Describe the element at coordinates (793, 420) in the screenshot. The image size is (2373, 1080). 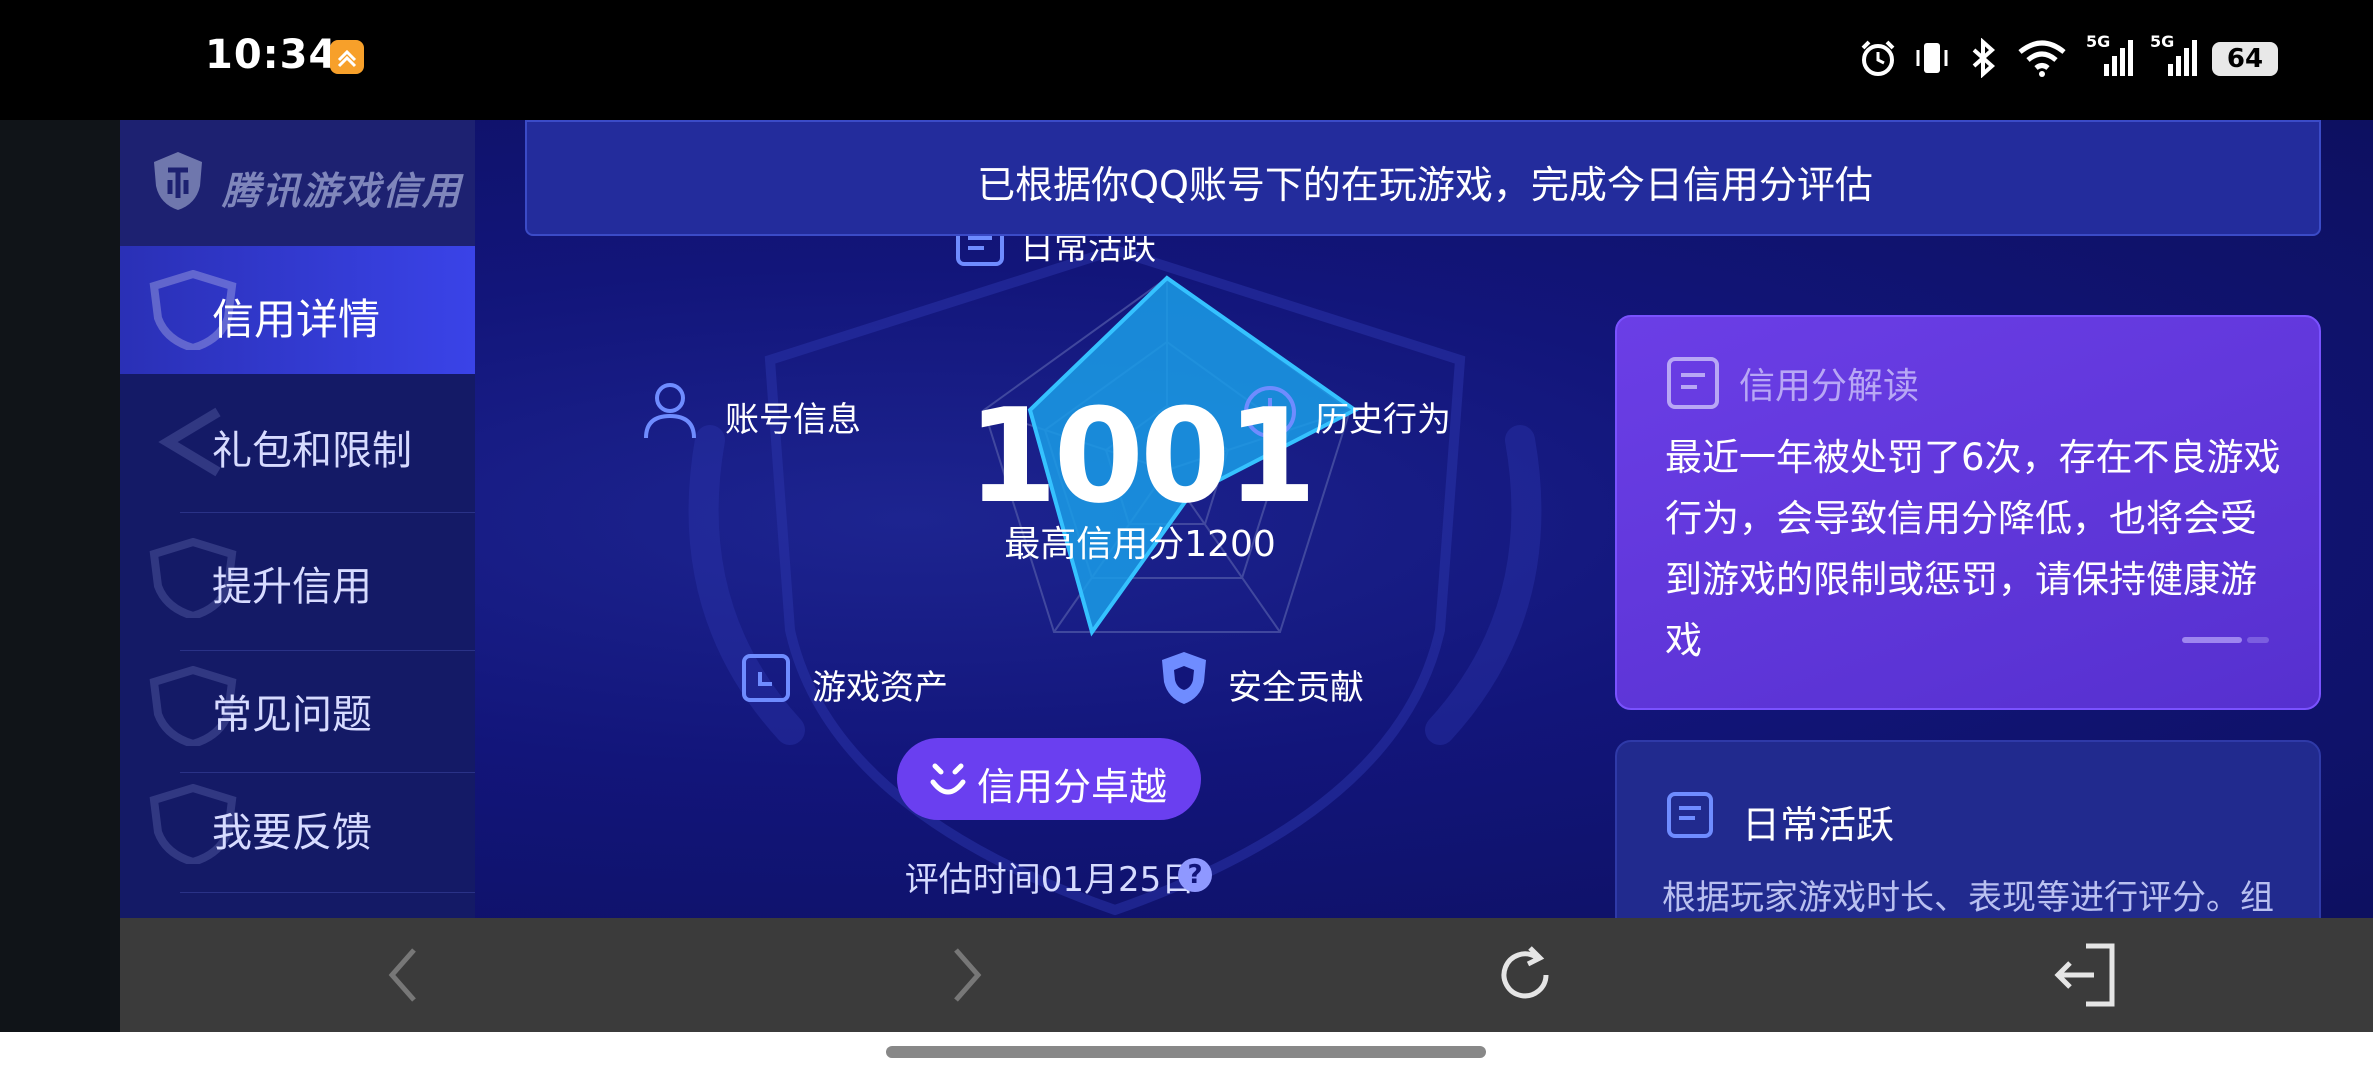
I see `radar-label-account: 账号信息` at that location.